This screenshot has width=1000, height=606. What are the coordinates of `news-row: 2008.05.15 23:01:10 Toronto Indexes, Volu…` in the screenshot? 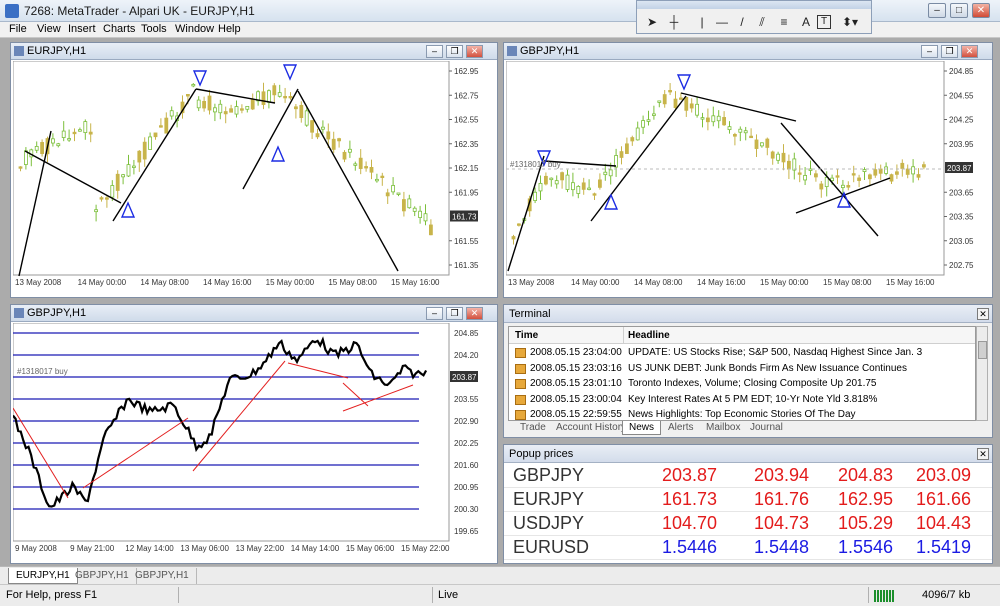 It's located at (739, 384).